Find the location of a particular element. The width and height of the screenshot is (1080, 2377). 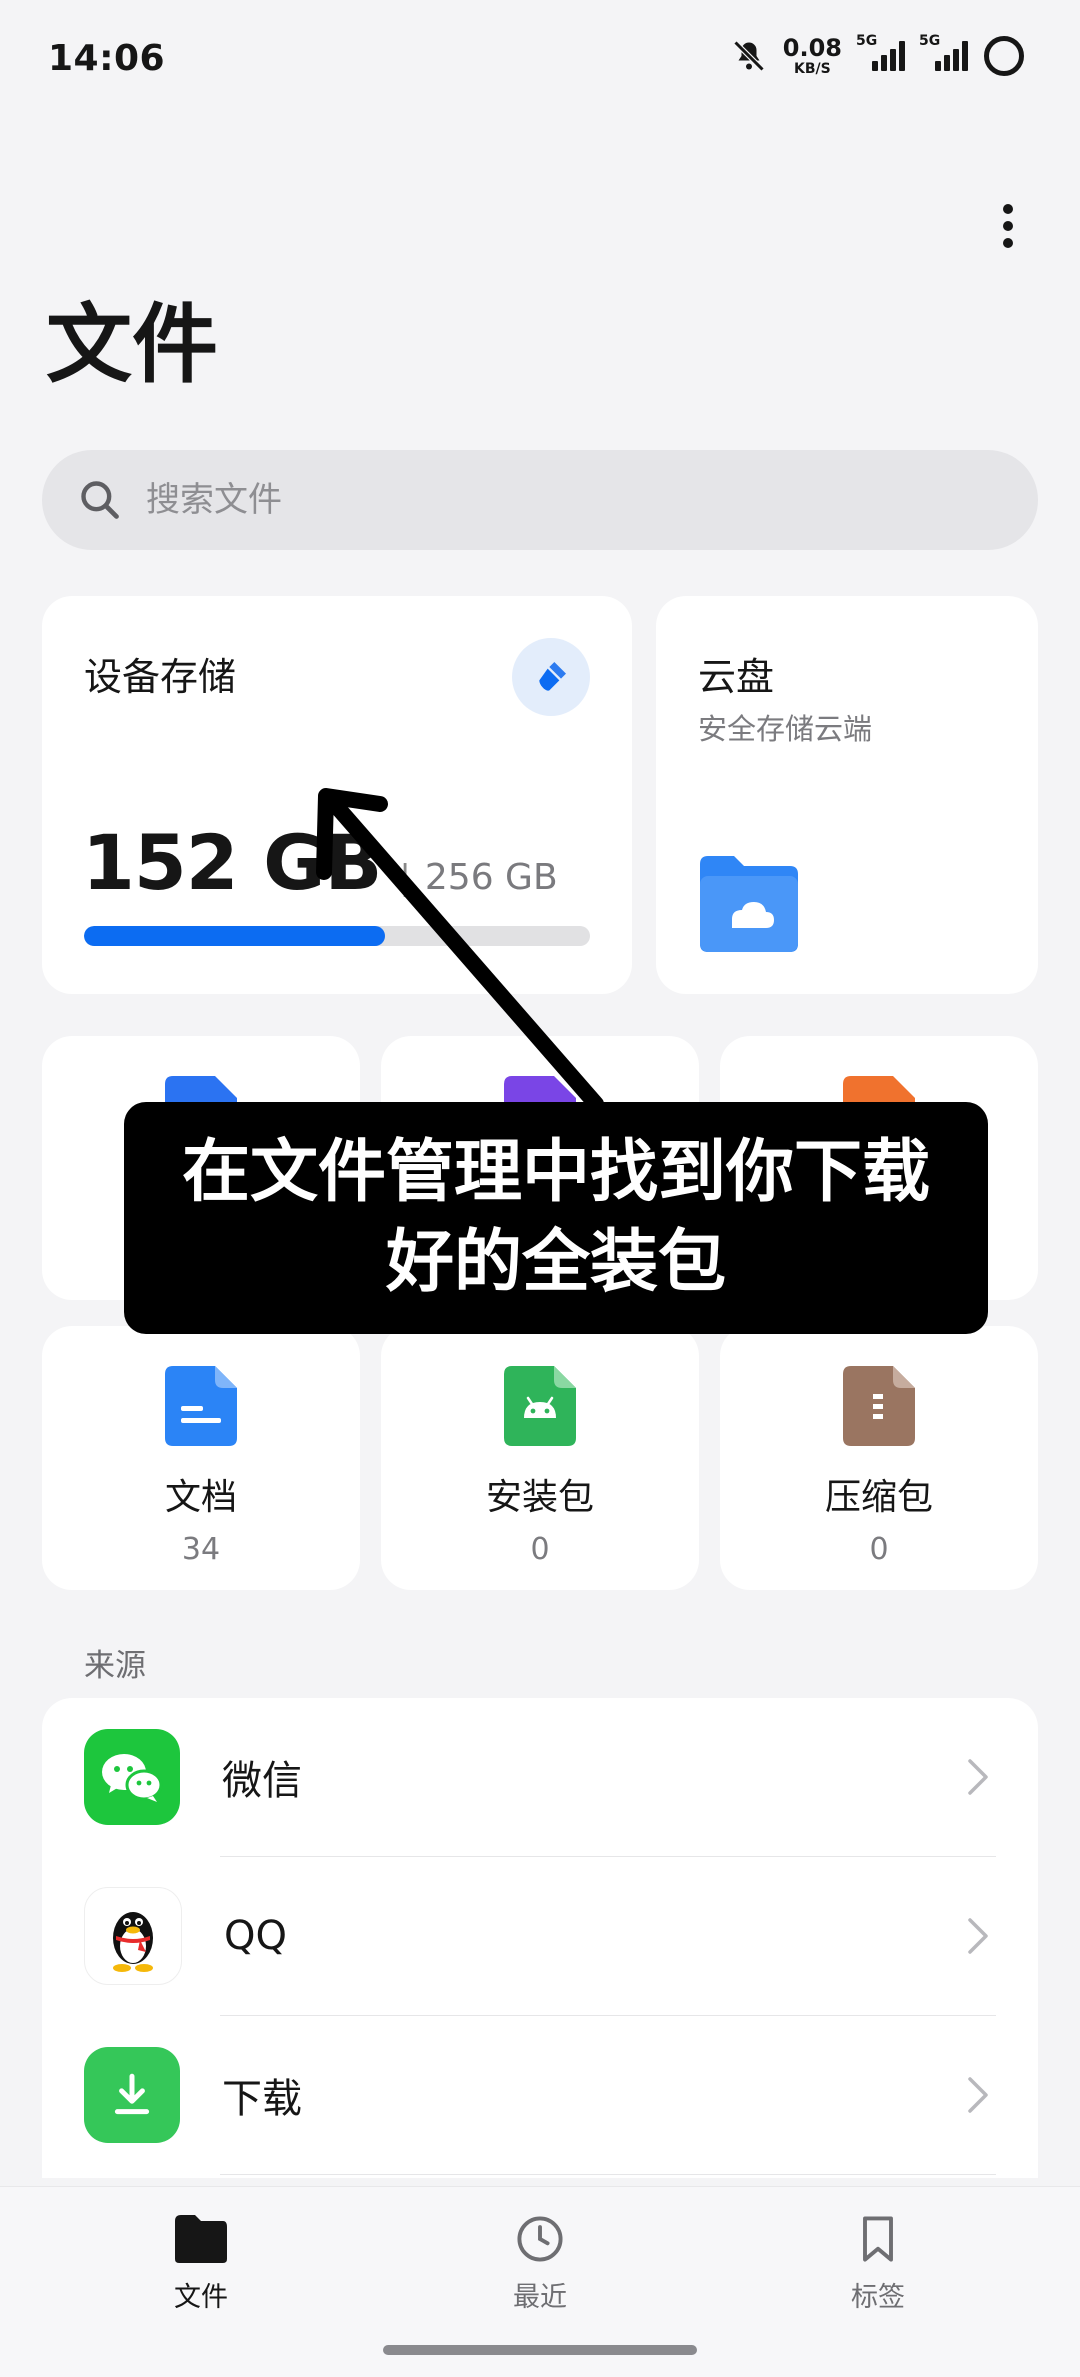

search-icon is located at coordinates (100, 500).